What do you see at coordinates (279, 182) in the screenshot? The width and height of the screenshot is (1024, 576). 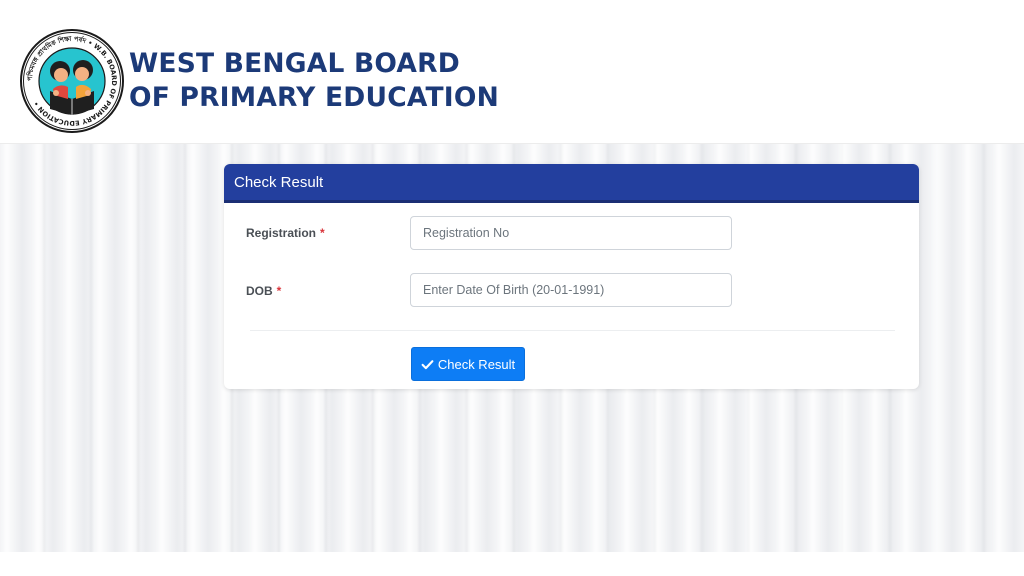 I see `card-title: Check Result` at bounding box center [279, 182].